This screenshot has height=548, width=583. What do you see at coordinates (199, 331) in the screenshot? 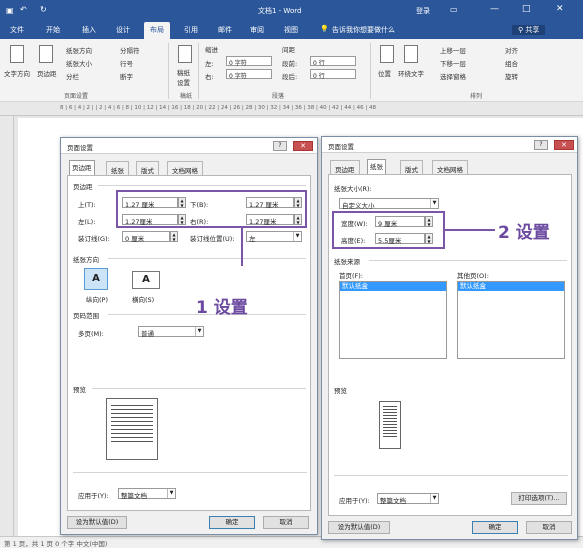
I see `chevron-down-icon: ▼` at bounding box center [199, 331].